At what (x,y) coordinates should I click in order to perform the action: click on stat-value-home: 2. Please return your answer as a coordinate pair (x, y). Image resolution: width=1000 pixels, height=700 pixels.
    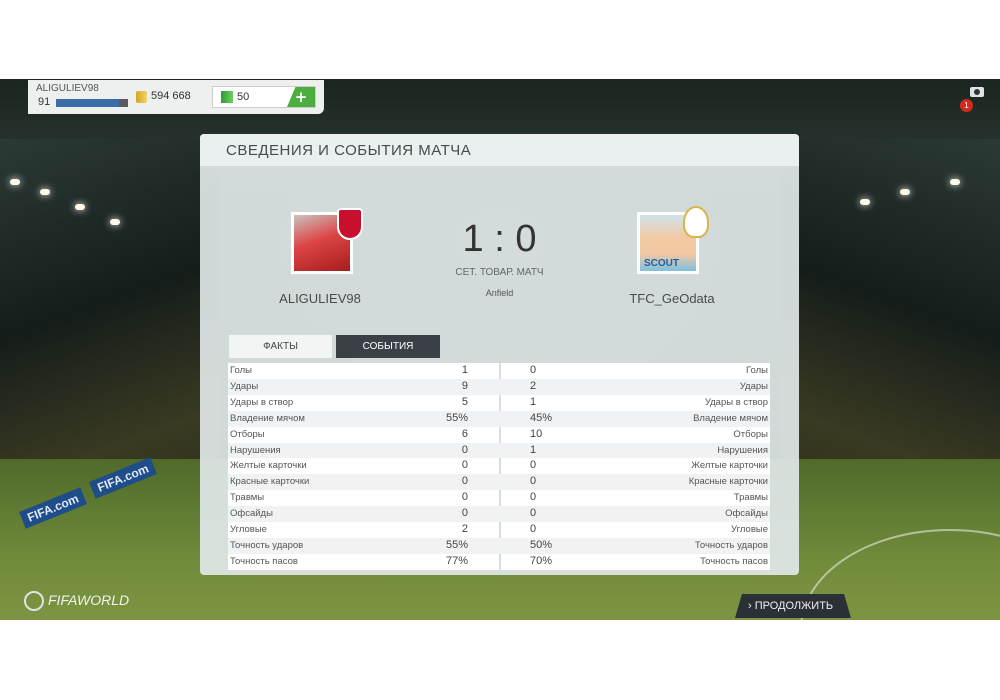
    Looking at the image, I should click on (464, 529).